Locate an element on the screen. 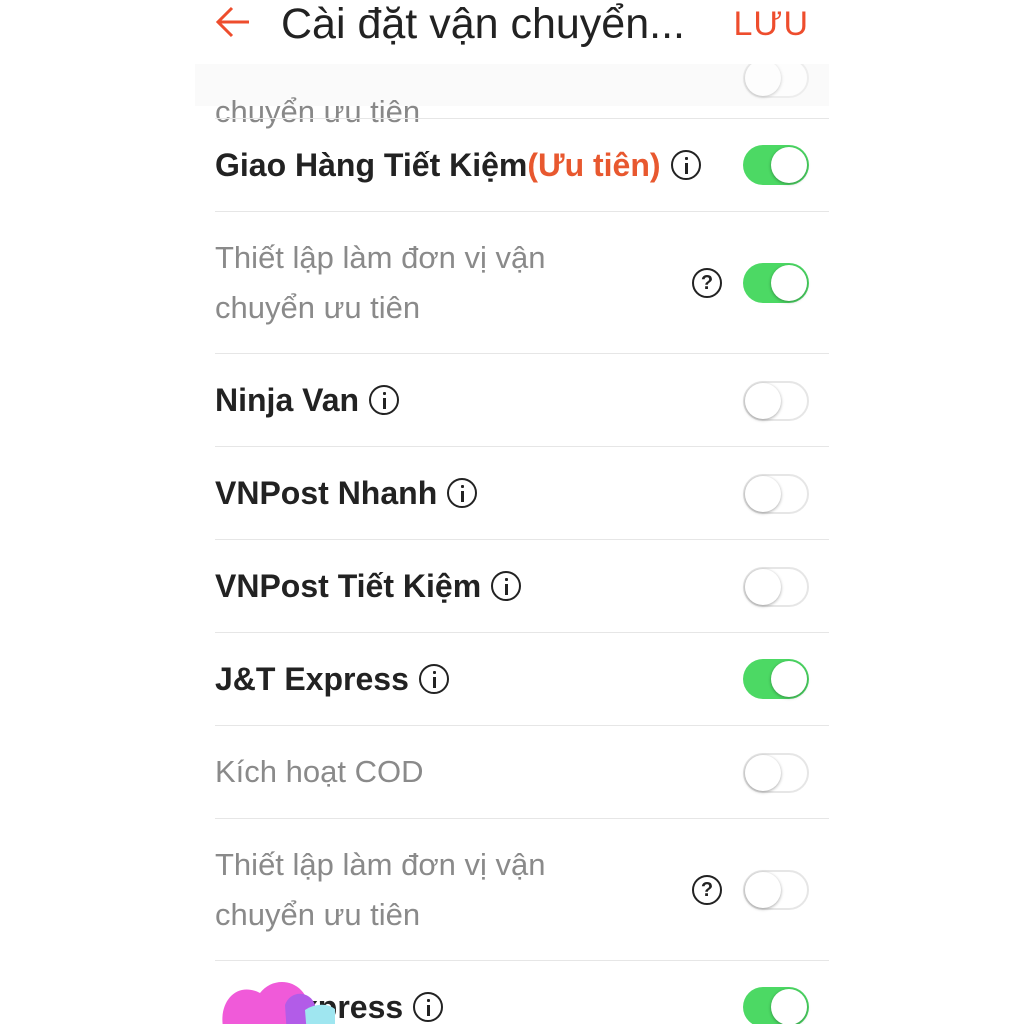 The image size is (1024, 1024). app-bar: Cài đặt vận chuyển... LƯU is located at coordinates (512, 32).